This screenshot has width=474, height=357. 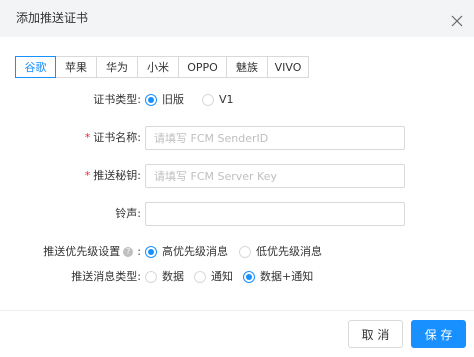 I want to click on message-type-option-data: 数据, so click(x=164, y=277).